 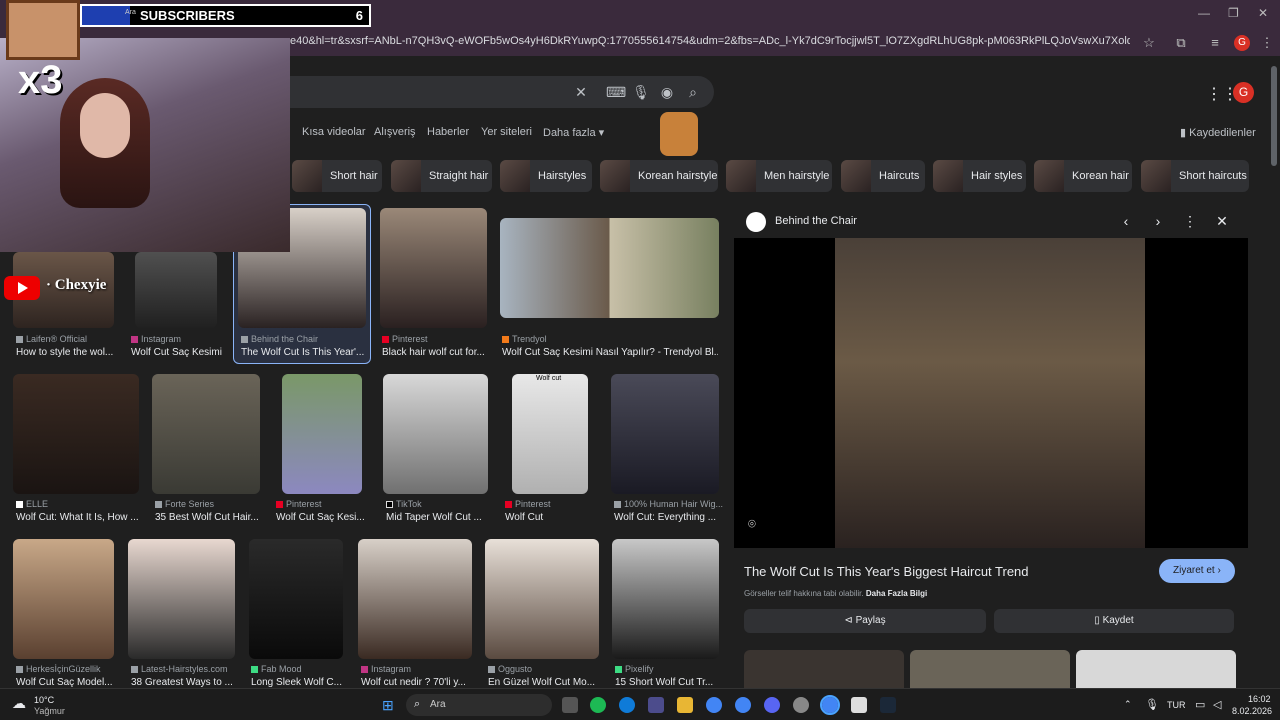 I want to click on volume-icon: ◁, so click(x=1217, y=704).